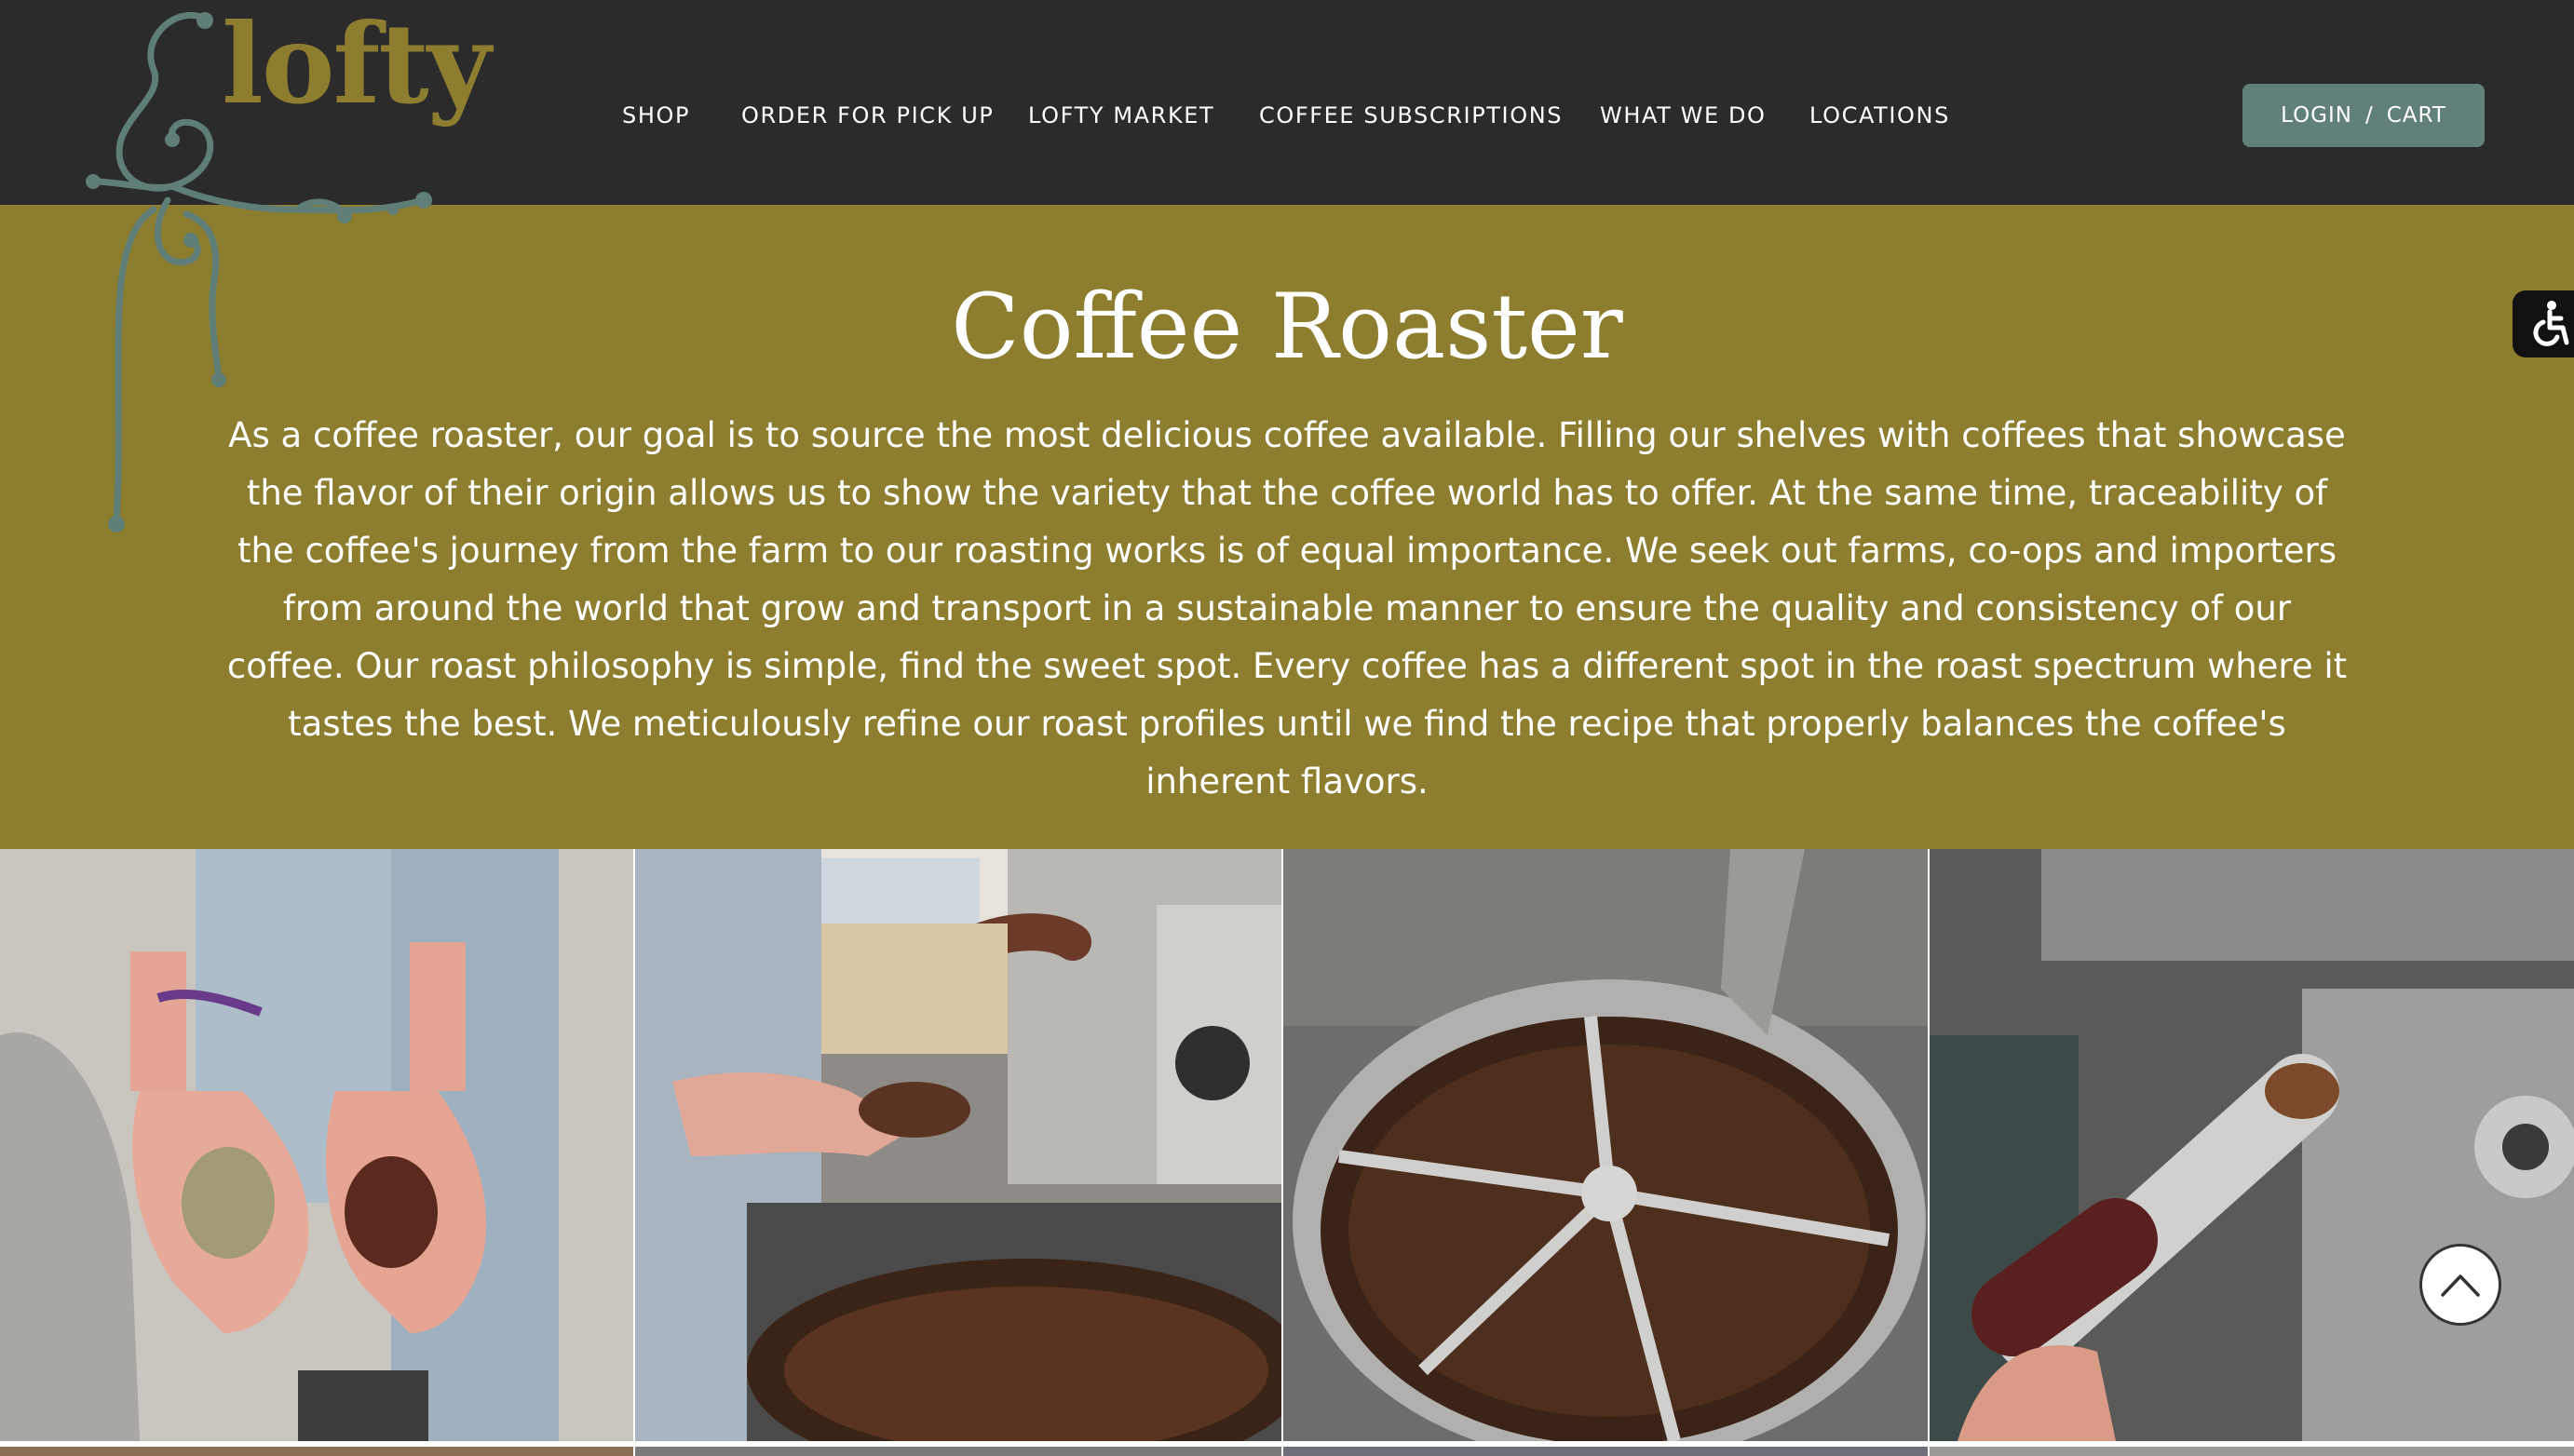  I want to click on nav-shop: SHOP, so click(656, 115).